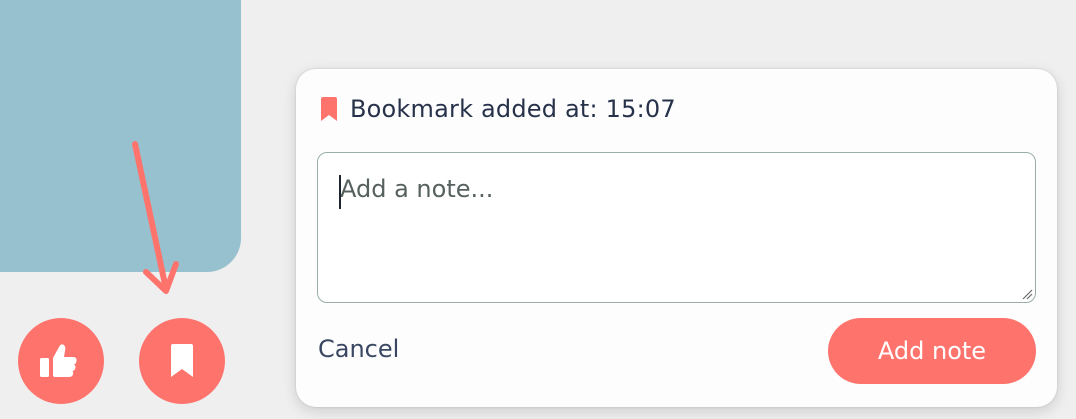  Describe the element at coordinates (513, 109) in the screenshot. I see `popup-title: Bookmark added at: 15:07` at that location.